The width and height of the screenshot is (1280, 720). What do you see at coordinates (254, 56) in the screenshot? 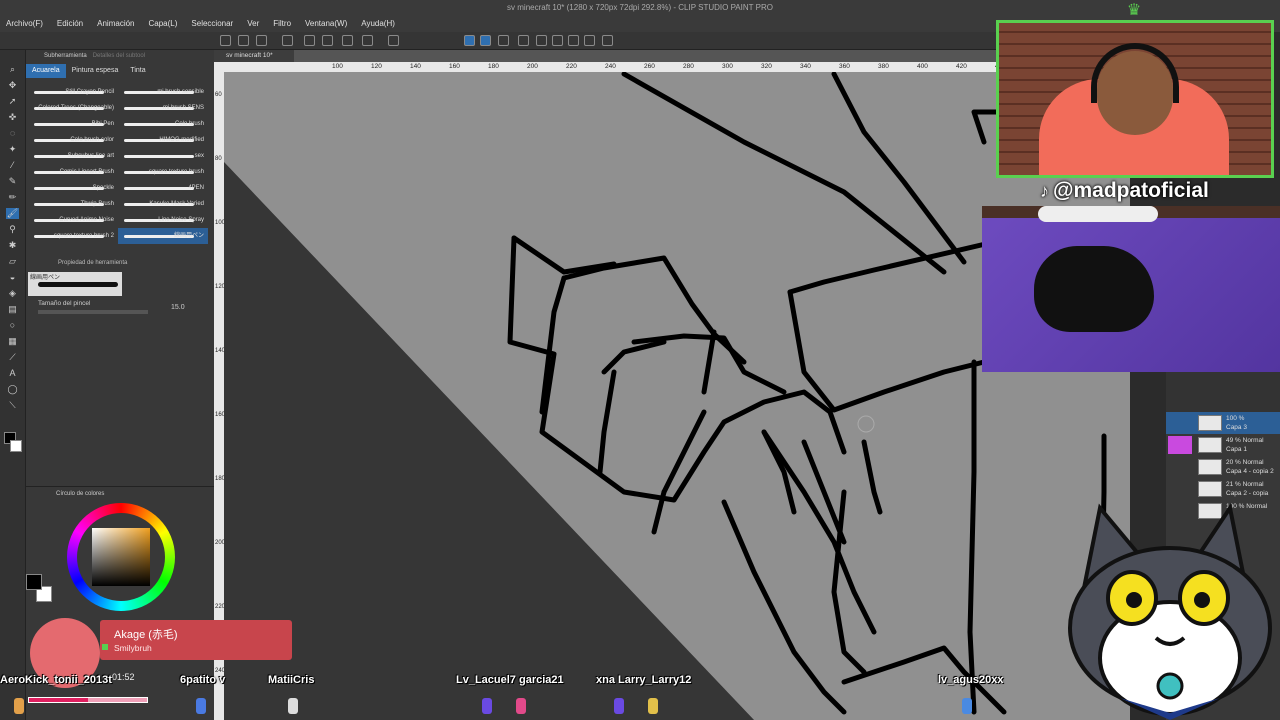
I see `canvas-tab: sv minecraft 10*` at bounding box center [254, 56].